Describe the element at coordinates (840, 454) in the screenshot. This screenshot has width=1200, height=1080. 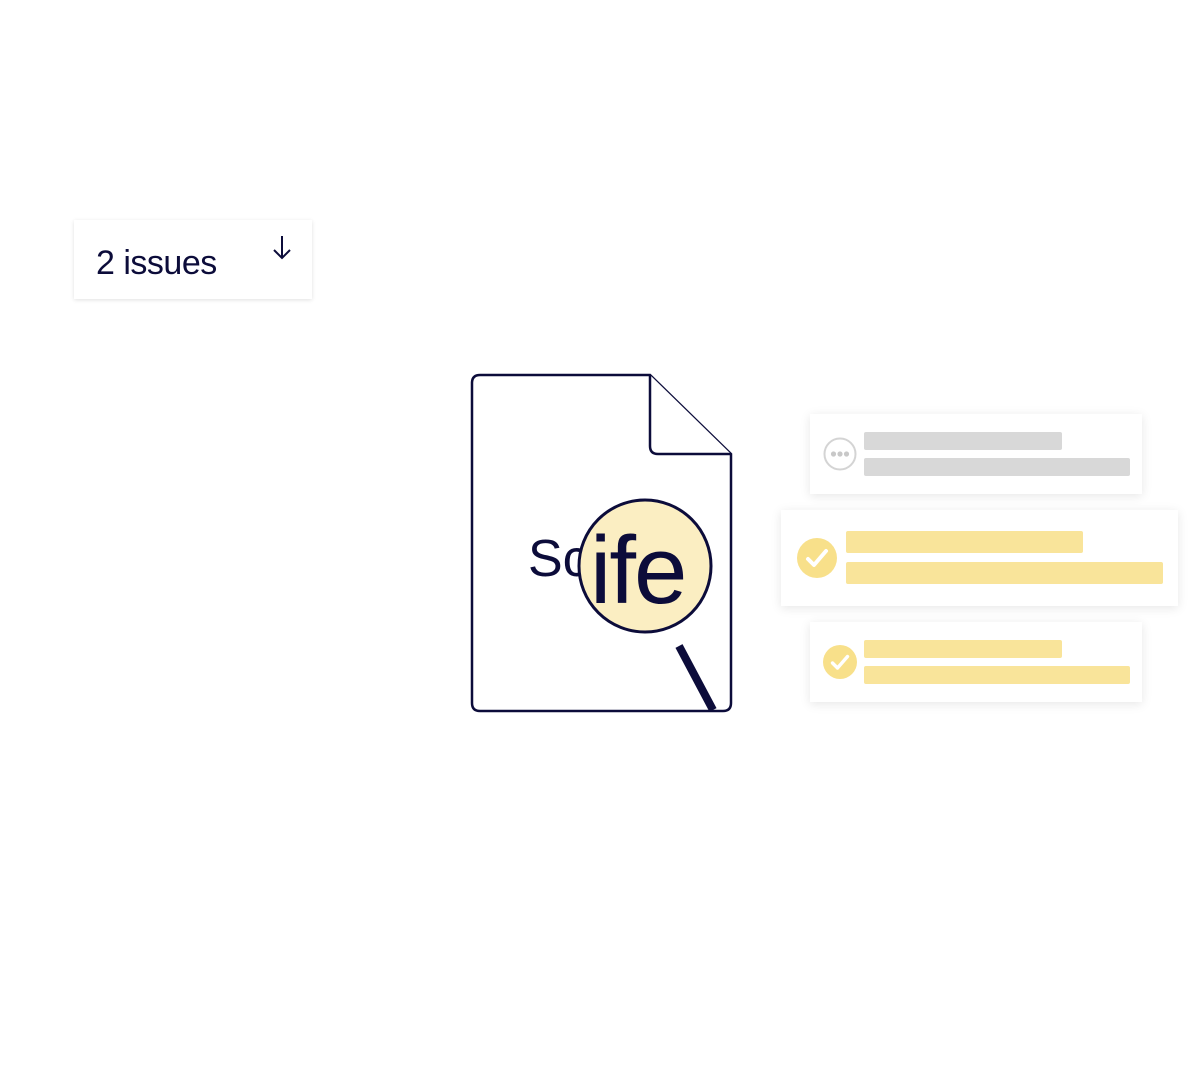
I see `ellipsis-icon` at that location.